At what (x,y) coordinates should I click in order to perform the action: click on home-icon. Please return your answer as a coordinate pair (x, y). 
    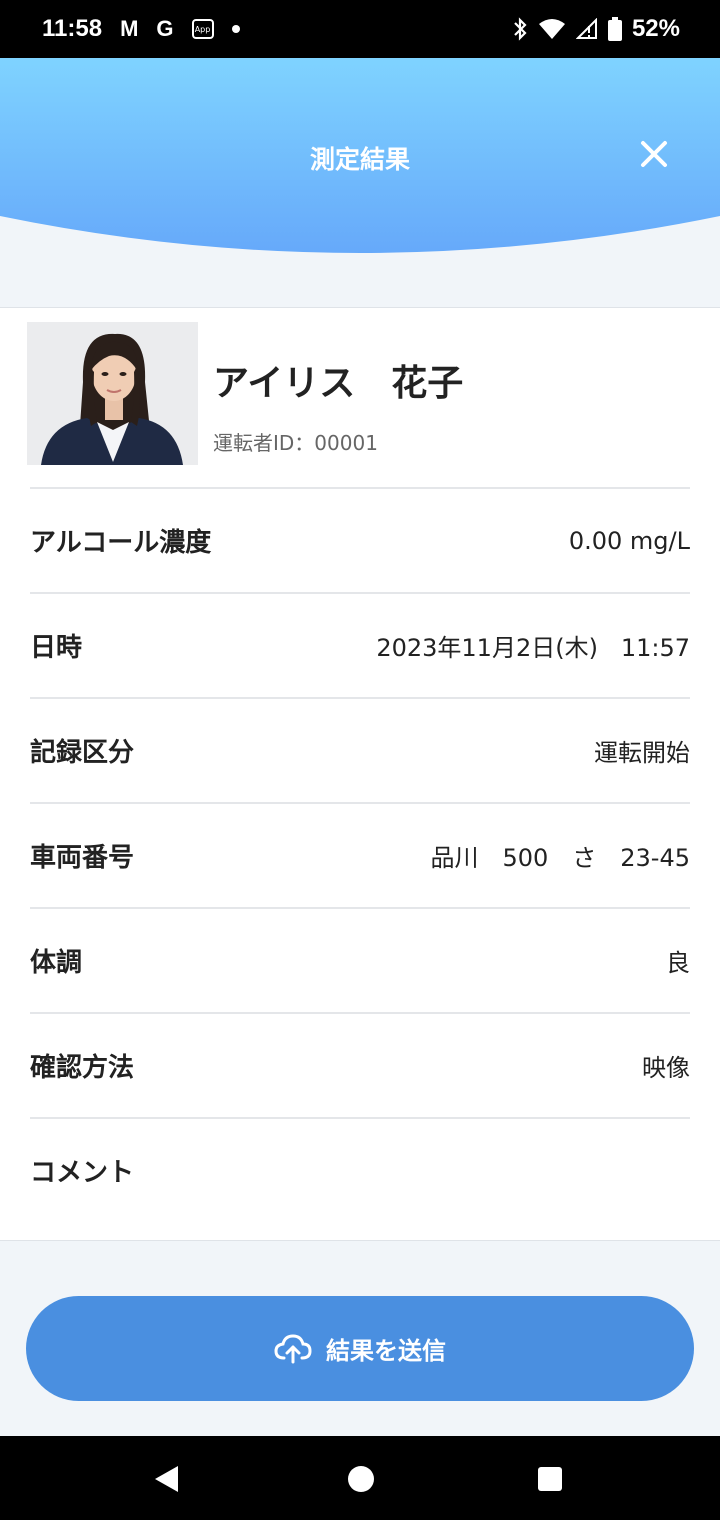
    Looking at the image, I should click on (361, 1479).